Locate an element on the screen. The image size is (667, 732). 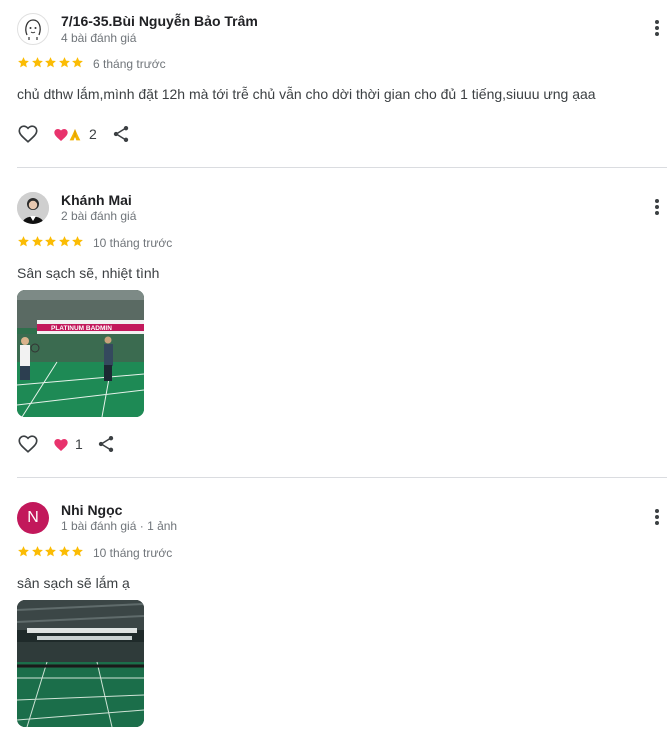
review-photo: PLATINUM BADMIN is located at coordinates (80, 353).